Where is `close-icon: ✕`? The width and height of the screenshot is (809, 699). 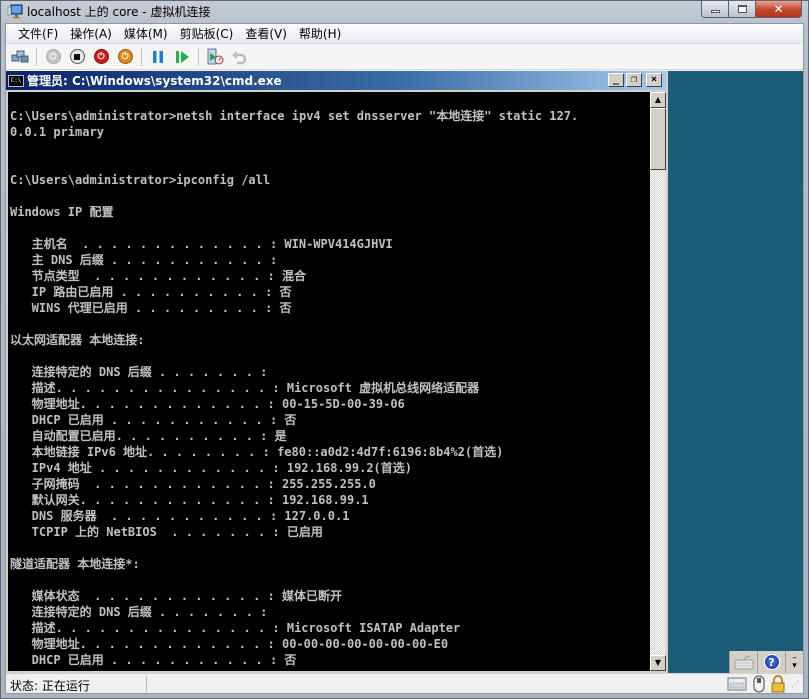 close-icon: ✕ is located at coordinates (778, 9).